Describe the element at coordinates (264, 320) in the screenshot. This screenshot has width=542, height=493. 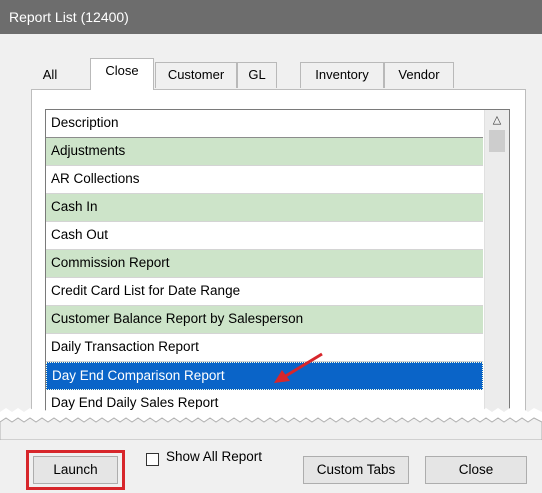
I see `list-item: Customer Balance Report by Salesperson` at that location.